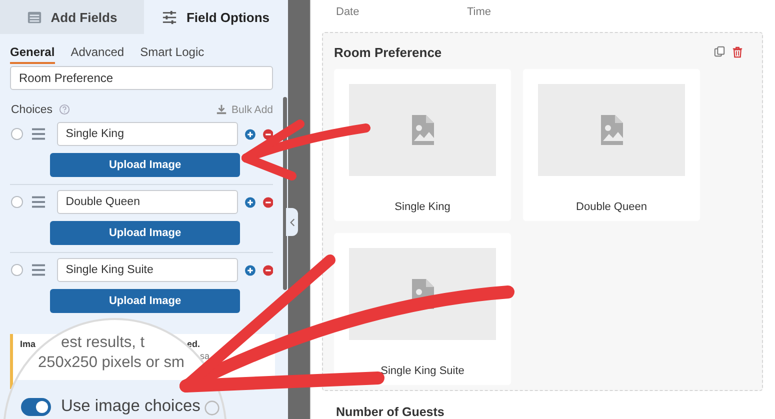 The image size is (775, 419). Describe the element at coordinates (170, 17) in the screenshot. I see `sliders-icon` at that location.